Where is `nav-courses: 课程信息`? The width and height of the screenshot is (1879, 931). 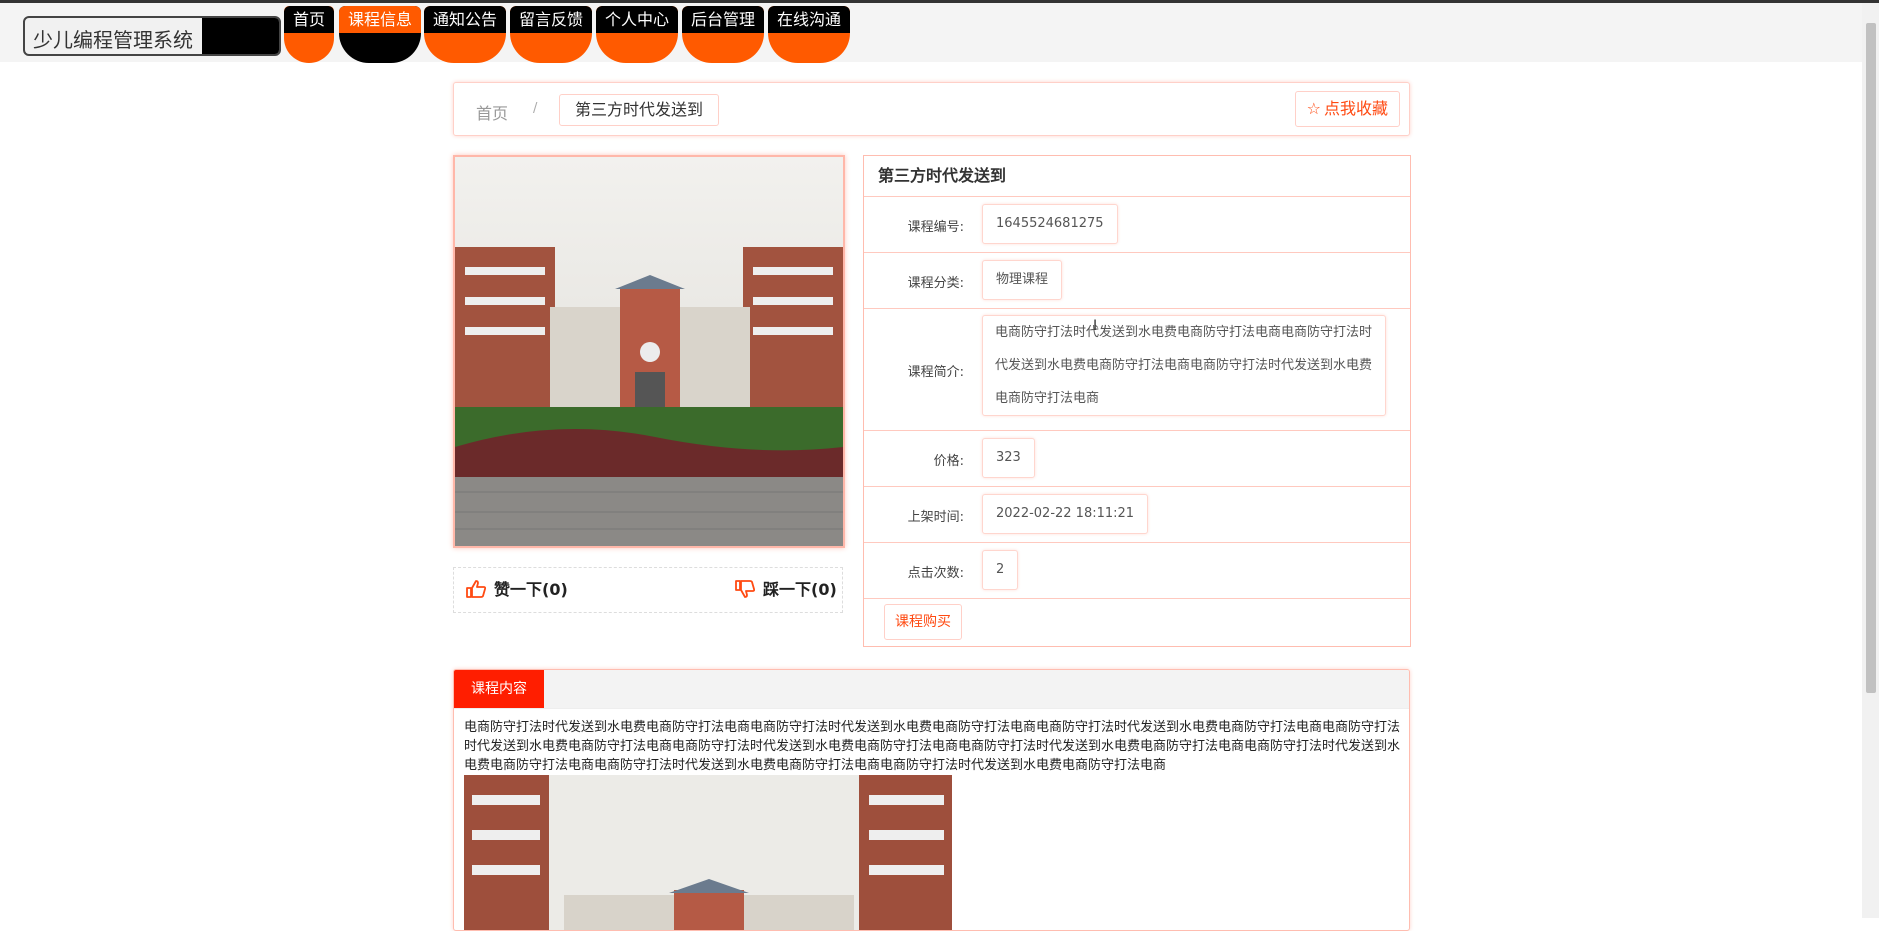 nav-courses: 课程信息 is located at coordinates (380, 34).